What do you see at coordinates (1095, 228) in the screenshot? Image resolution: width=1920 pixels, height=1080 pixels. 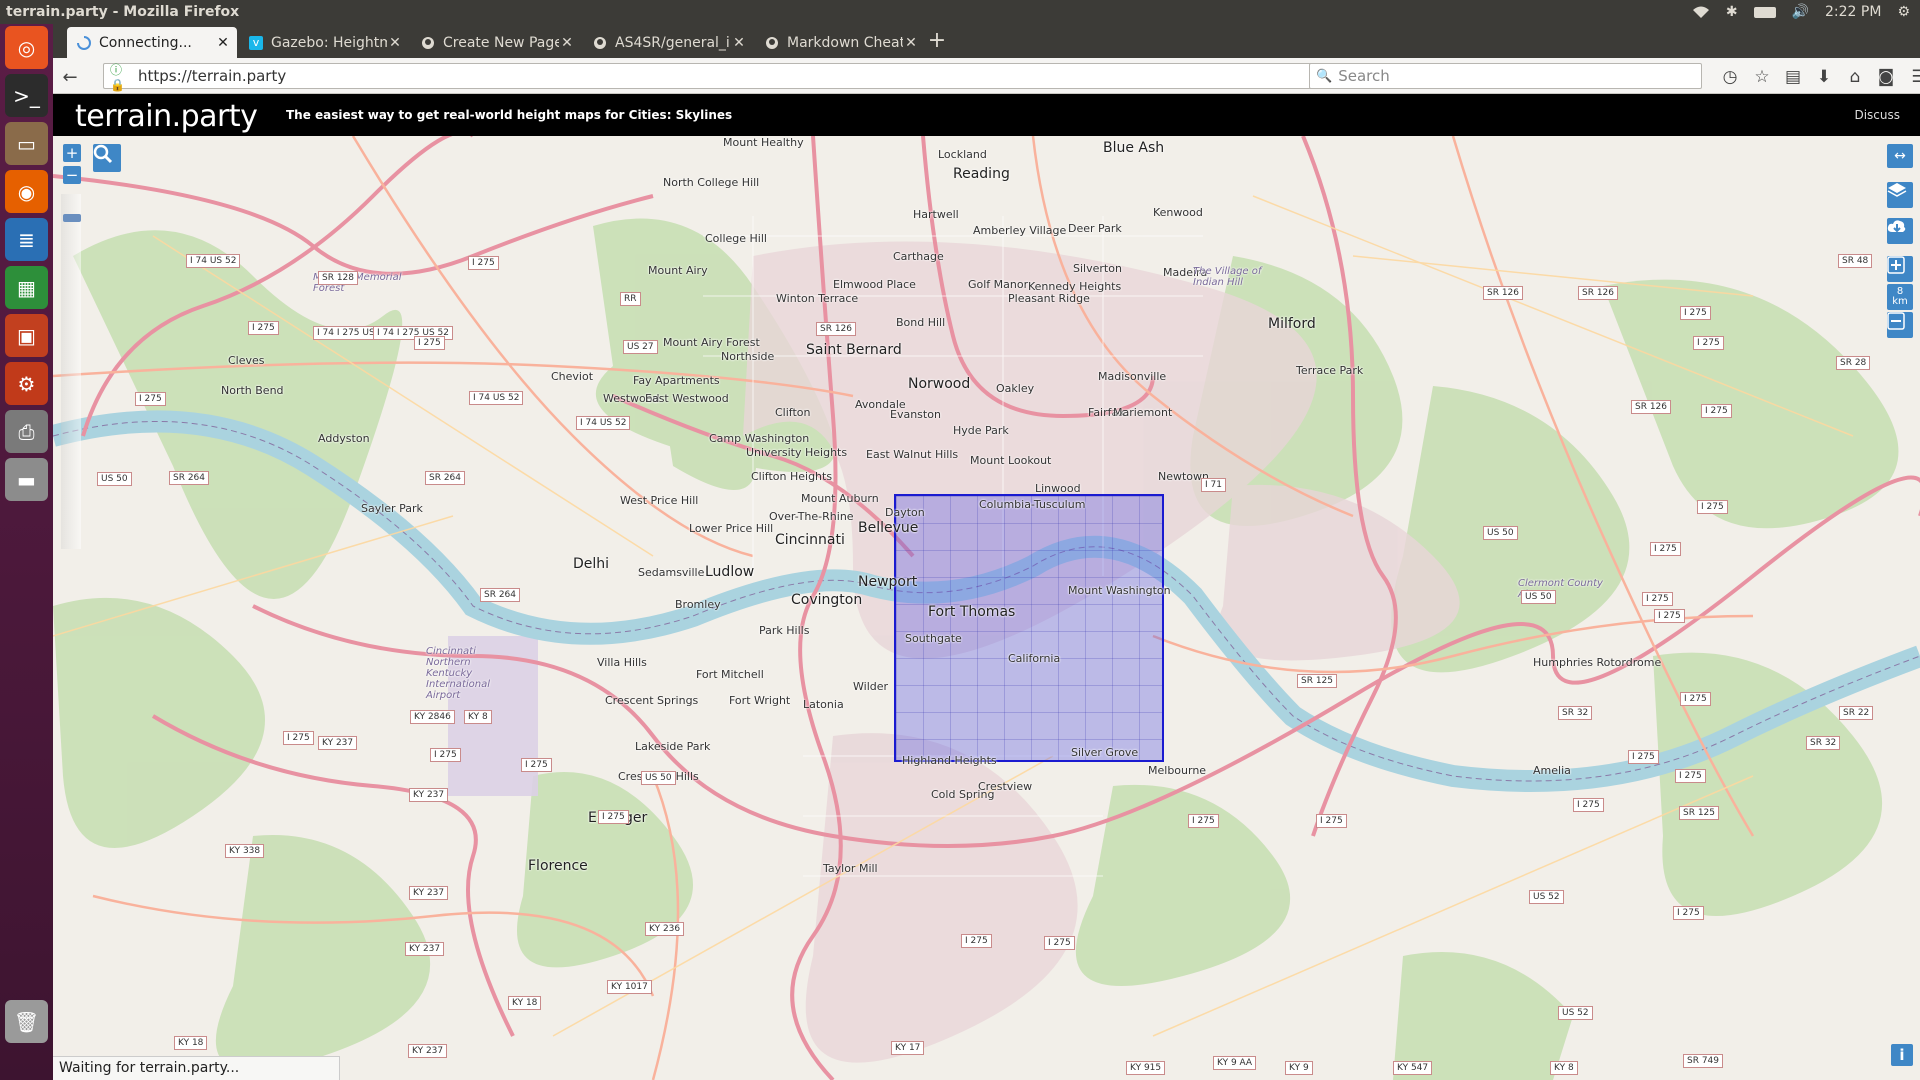 I see `map-place-label: Deer Park` at bounding box center [1095, 228].